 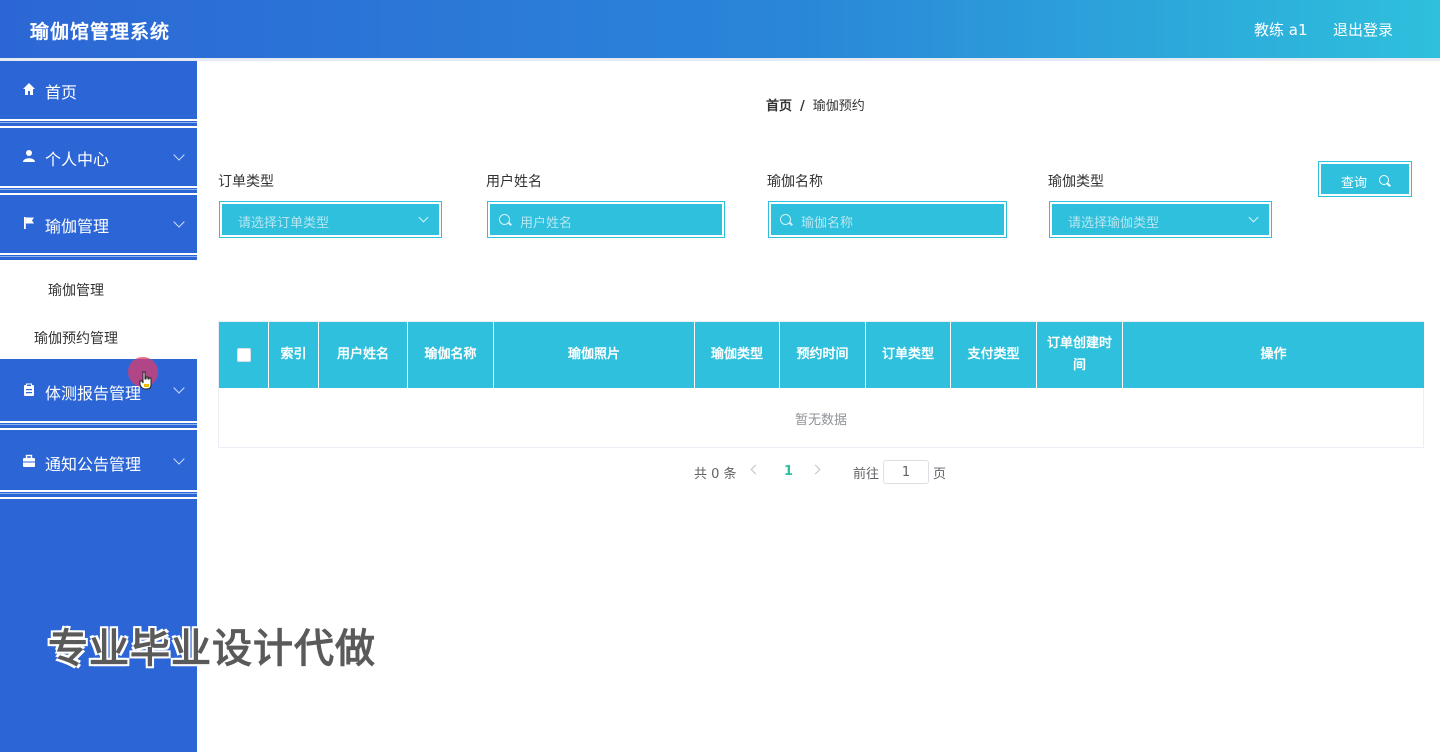 What do you see at coordinates (1080, 355) in the screenshot?
I see `column-header: 订单创建时间` at bounding box center [1080, 355].